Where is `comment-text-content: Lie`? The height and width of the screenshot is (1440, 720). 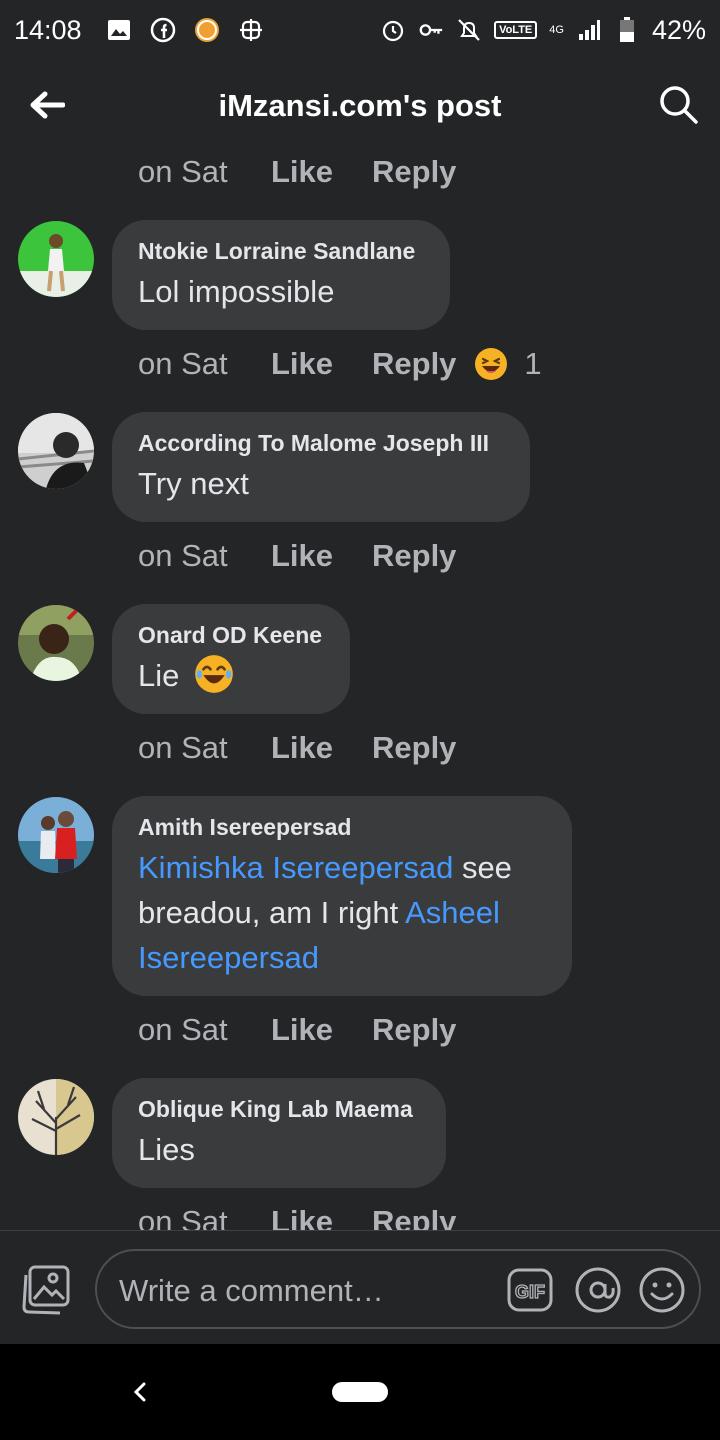 comment-text-content: Lie is located at coordinates (159, 675).